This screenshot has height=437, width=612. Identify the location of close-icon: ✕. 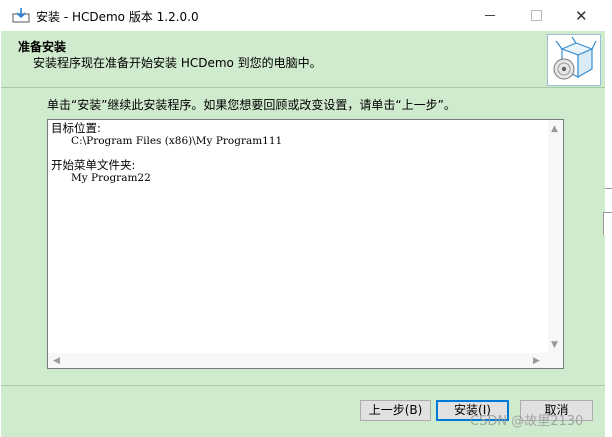
(581, 16).